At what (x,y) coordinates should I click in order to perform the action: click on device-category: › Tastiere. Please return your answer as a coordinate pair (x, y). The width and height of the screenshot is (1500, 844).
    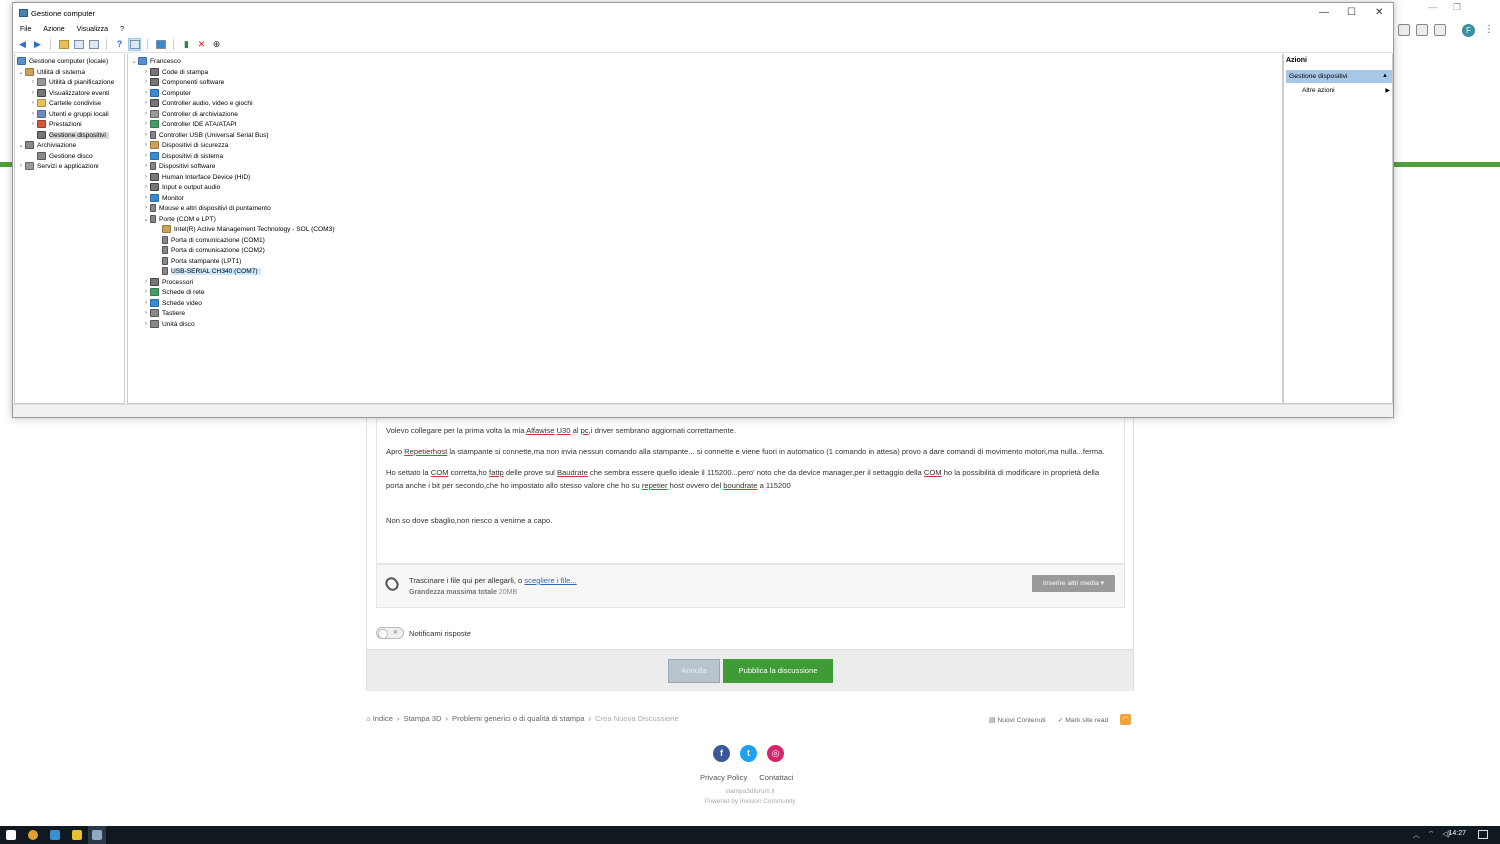
    Looking at the image, I should click on (163, 313).